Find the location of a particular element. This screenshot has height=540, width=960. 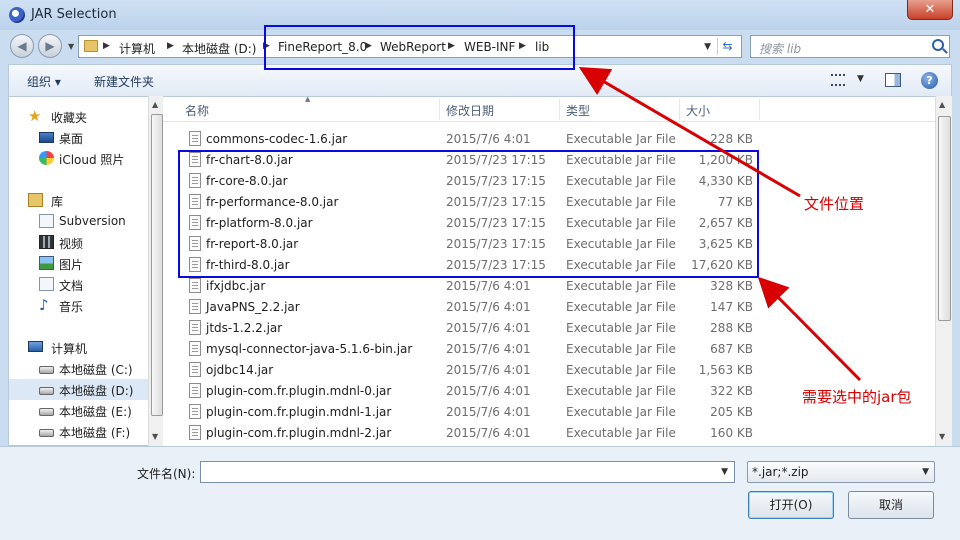

nav-item-drive-f: 本地磁盘 (F:) is located at coordinates (80, 431).